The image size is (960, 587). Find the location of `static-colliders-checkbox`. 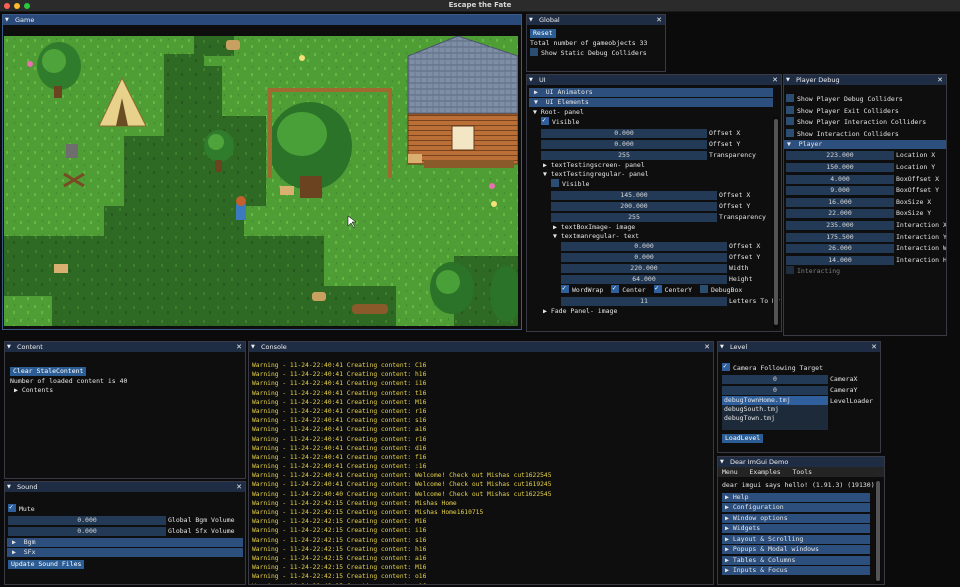

static-colliders-checkbox is located at coordinates (534, 52).